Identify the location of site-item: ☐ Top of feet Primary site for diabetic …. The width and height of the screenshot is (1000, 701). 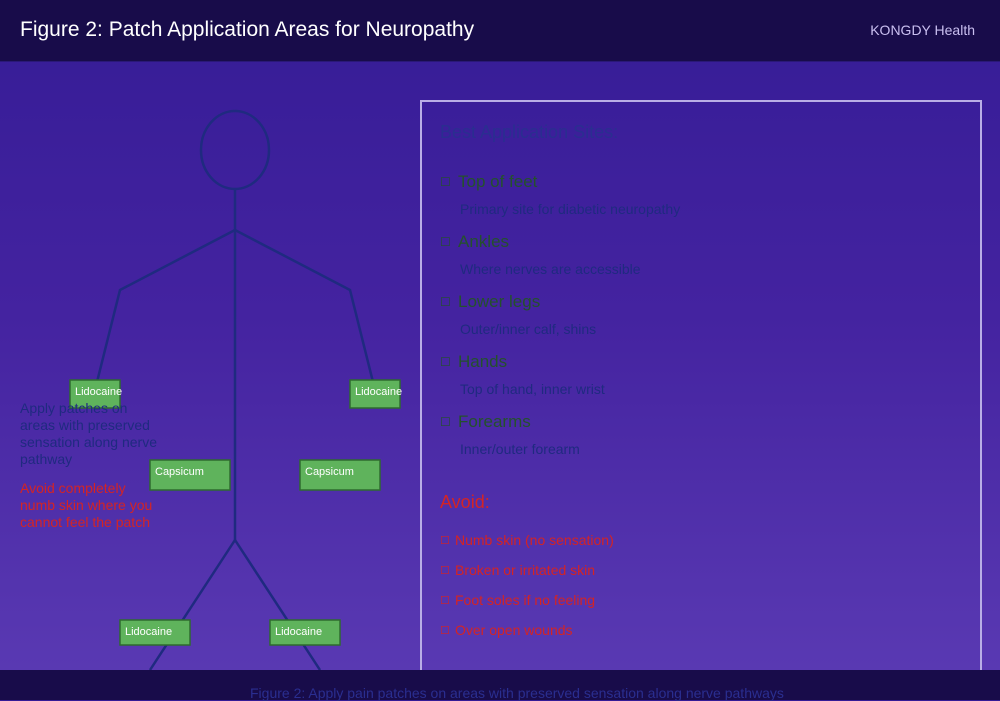
(560, 194).